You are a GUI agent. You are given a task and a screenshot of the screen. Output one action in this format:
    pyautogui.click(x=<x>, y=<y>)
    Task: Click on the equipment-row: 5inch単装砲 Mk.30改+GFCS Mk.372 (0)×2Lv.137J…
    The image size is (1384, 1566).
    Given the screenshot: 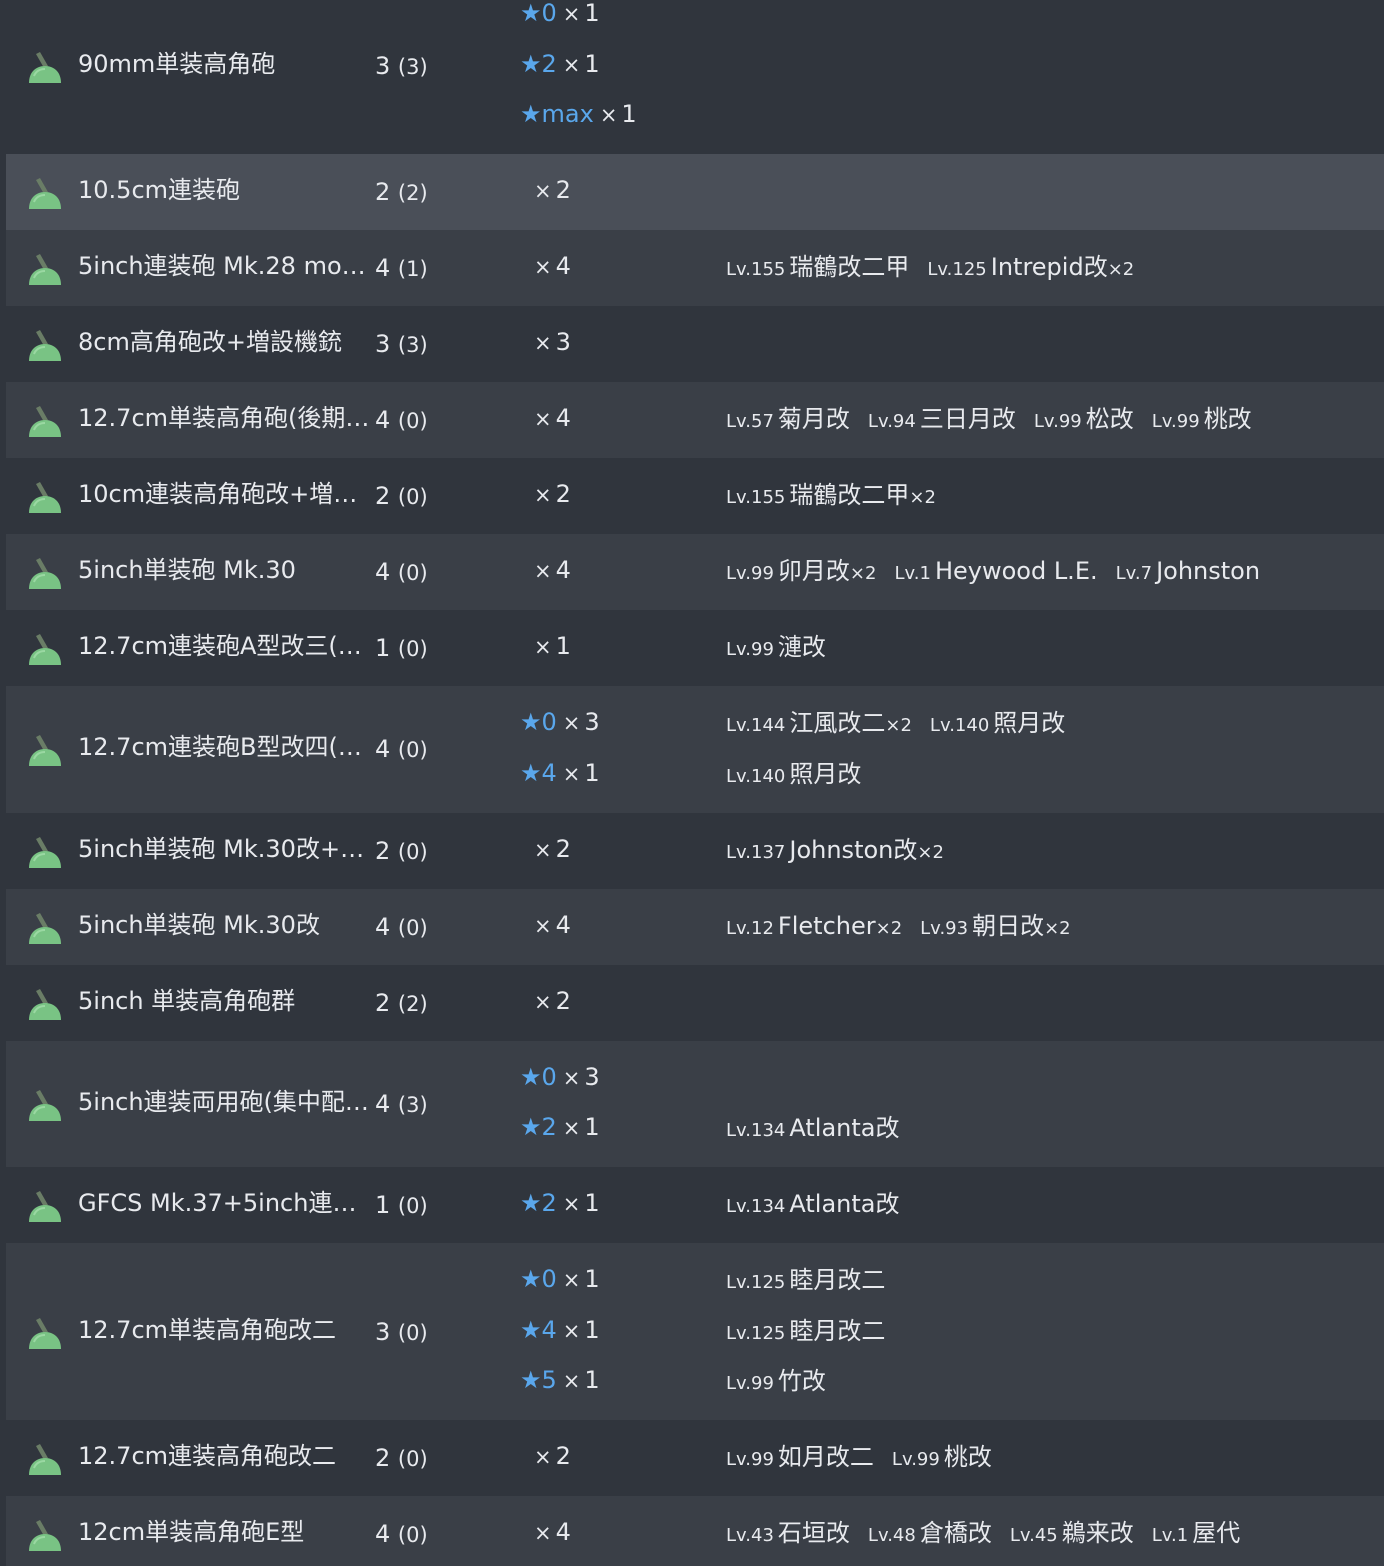 What is the action you would take?
    pyautogui.click(x=695, y=850)
    